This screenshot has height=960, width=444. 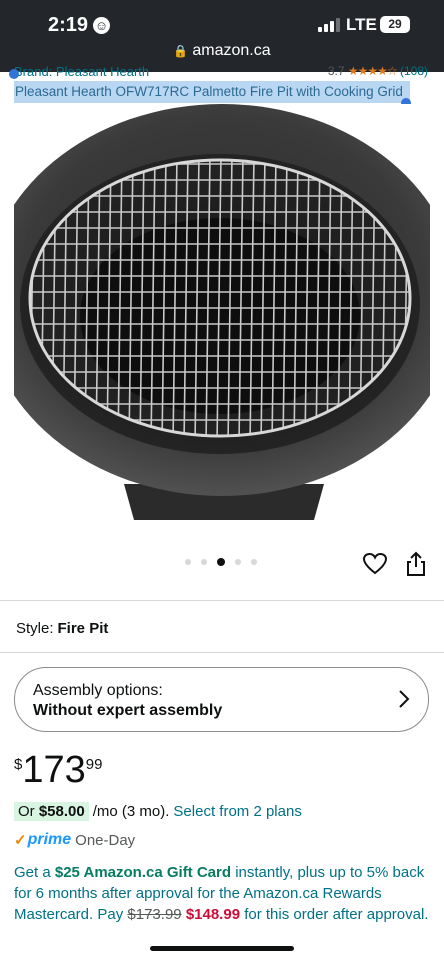 I want to click on select-plans-link: Select from 2 plans, so click(x=237, y=811).